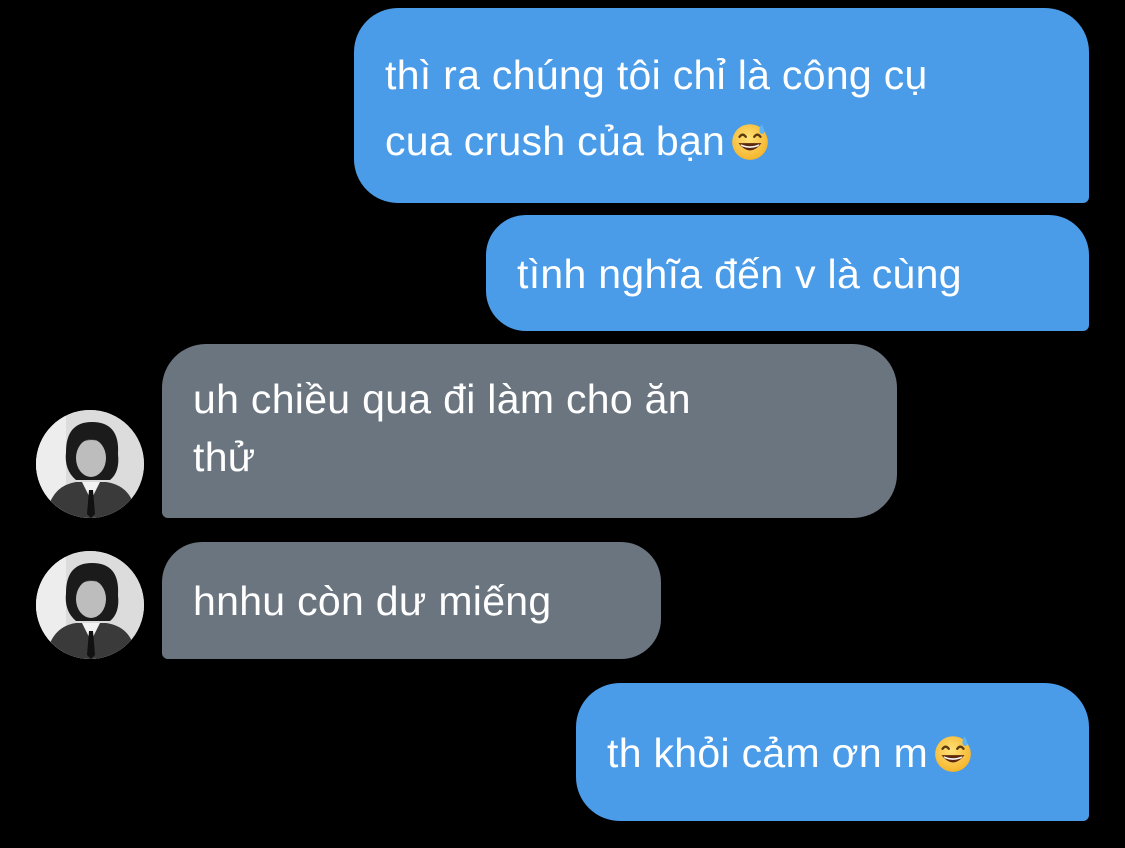  Describe the element at coordinates (372, 601) in the screenshot. I see `message-text-line: hnhu còn dư miếng` at that location.